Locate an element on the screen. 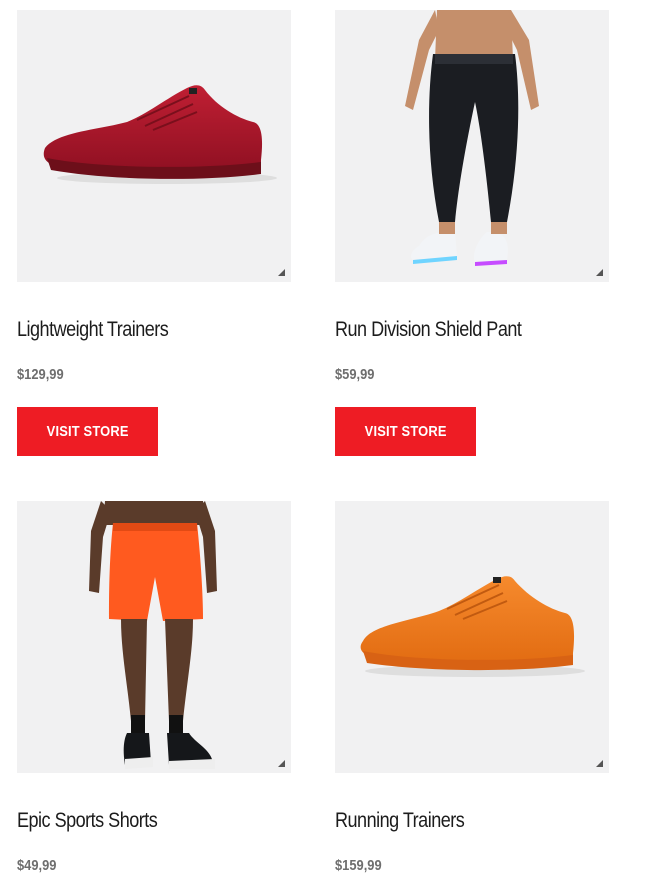 This screenshot has height=879, width=654. black-track-pants-icon is located at coordinates (472, 138).